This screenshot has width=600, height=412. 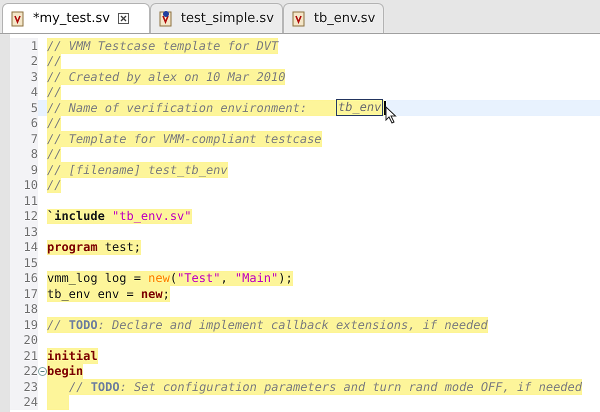 What do you see at coordinates (34, 61) in the screenshot?
I see `line-number: 2` at bounding box center [34, 61].